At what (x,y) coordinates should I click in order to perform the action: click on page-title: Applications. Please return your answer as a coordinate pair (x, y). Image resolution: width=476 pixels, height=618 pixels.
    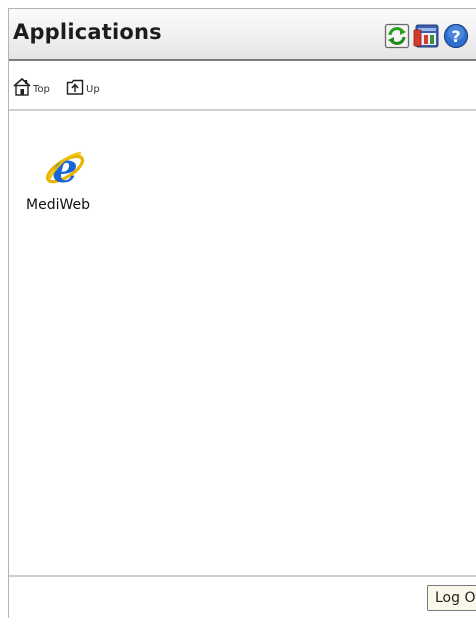
    Looking at the image, I should click on (87, 32).